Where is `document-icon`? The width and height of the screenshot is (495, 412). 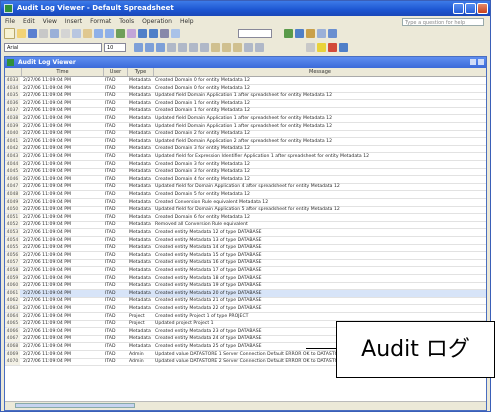 document-icon is located at coordinates (10, 62).